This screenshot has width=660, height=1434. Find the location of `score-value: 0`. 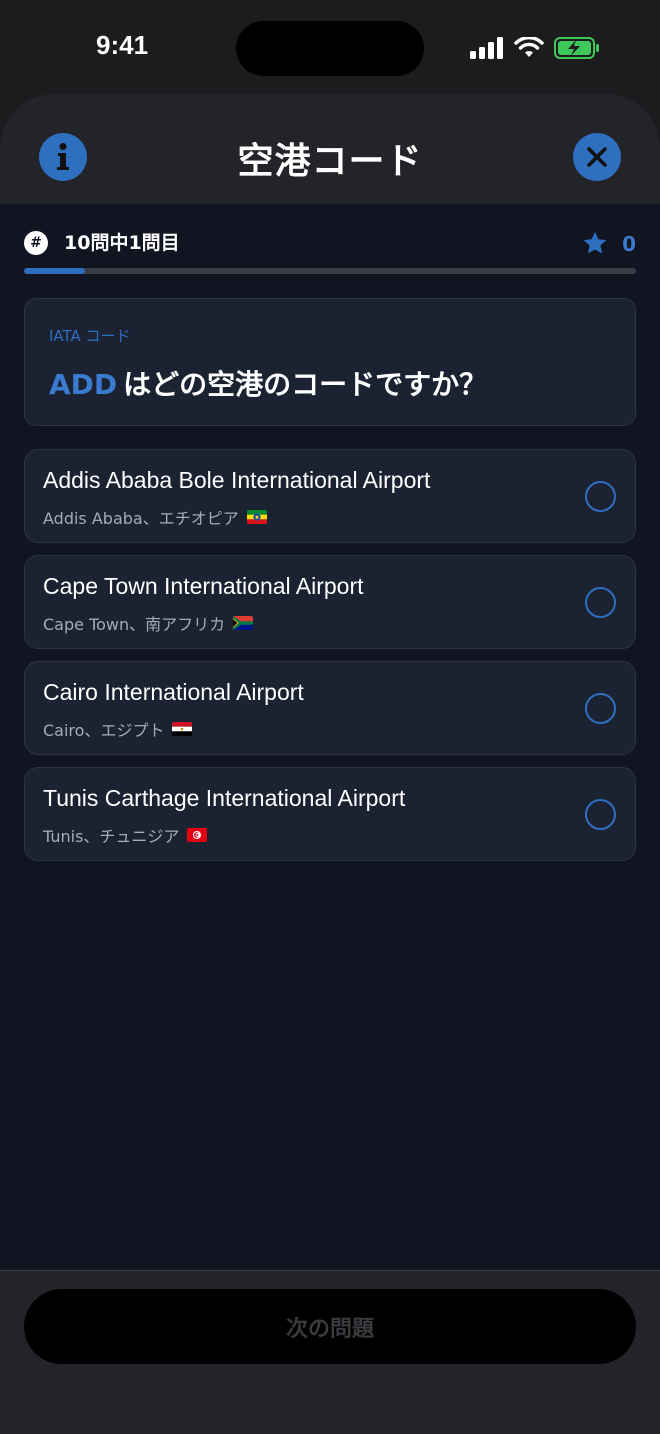

score-value: 0 is located at coordinates (629, 243).